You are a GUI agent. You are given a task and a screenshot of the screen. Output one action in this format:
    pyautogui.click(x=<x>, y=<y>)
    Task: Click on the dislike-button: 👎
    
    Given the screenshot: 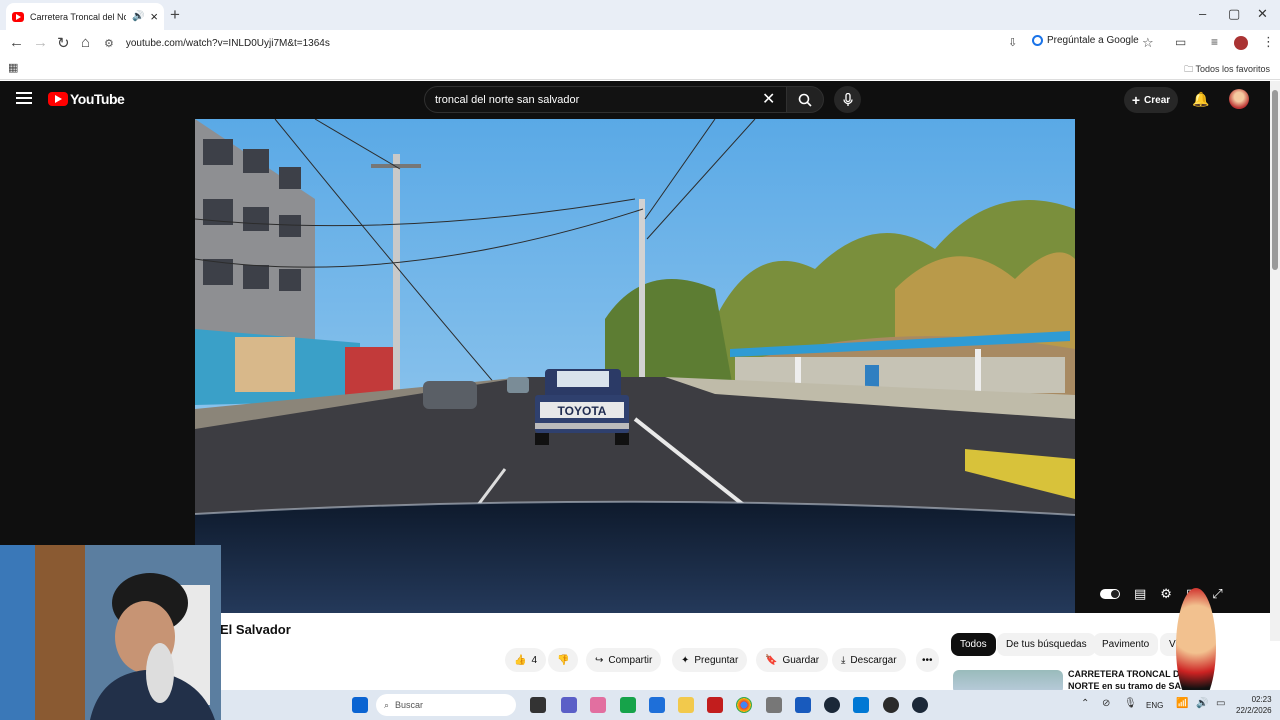 What is the action you would take?
    pyautogui.click(x=563, y=660)
    